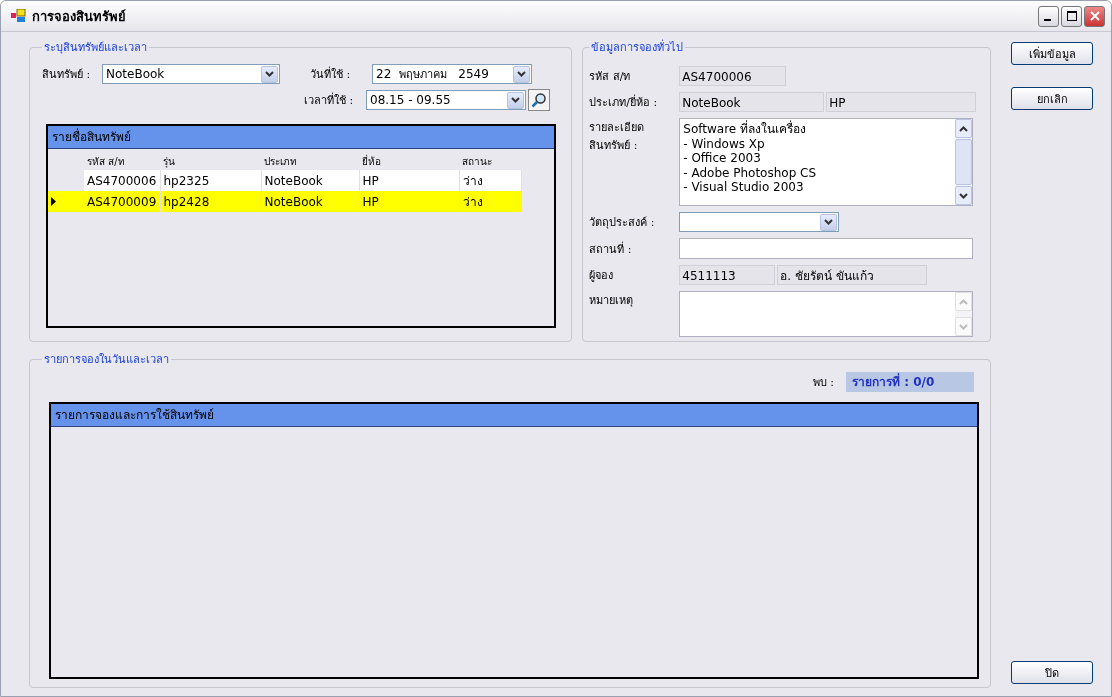 This screenshot has width=1112, height=697. Describe the element at coordinates (210, 180) in the screenshot. I see `table-cell: hp2325` at that location.